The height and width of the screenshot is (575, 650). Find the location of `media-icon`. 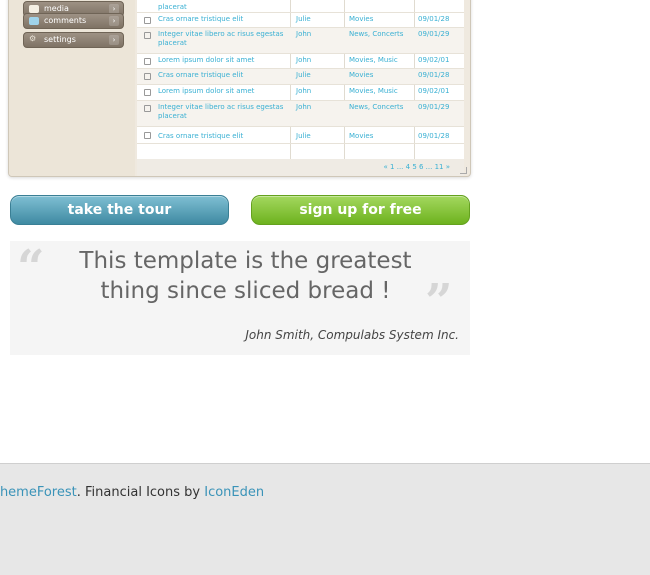

media-icon is located at coordinates (34, 9).